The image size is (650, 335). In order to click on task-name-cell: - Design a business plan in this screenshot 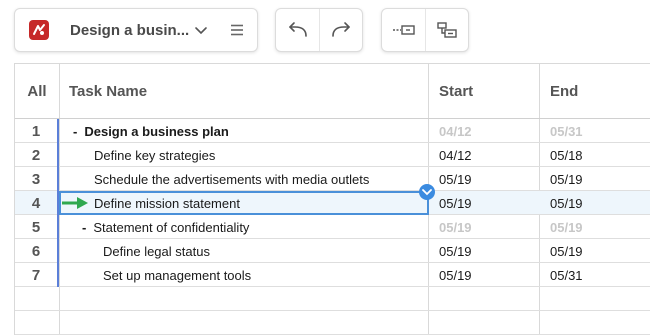, I will do `click(151, 131)`.